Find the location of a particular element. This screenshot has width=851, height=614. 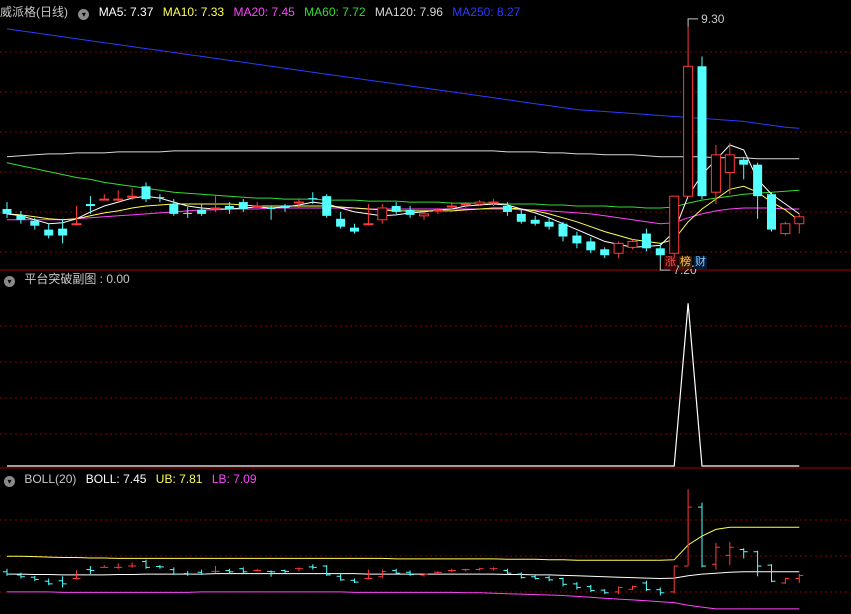

boll-lb-line is located at coordinates (403, 600).